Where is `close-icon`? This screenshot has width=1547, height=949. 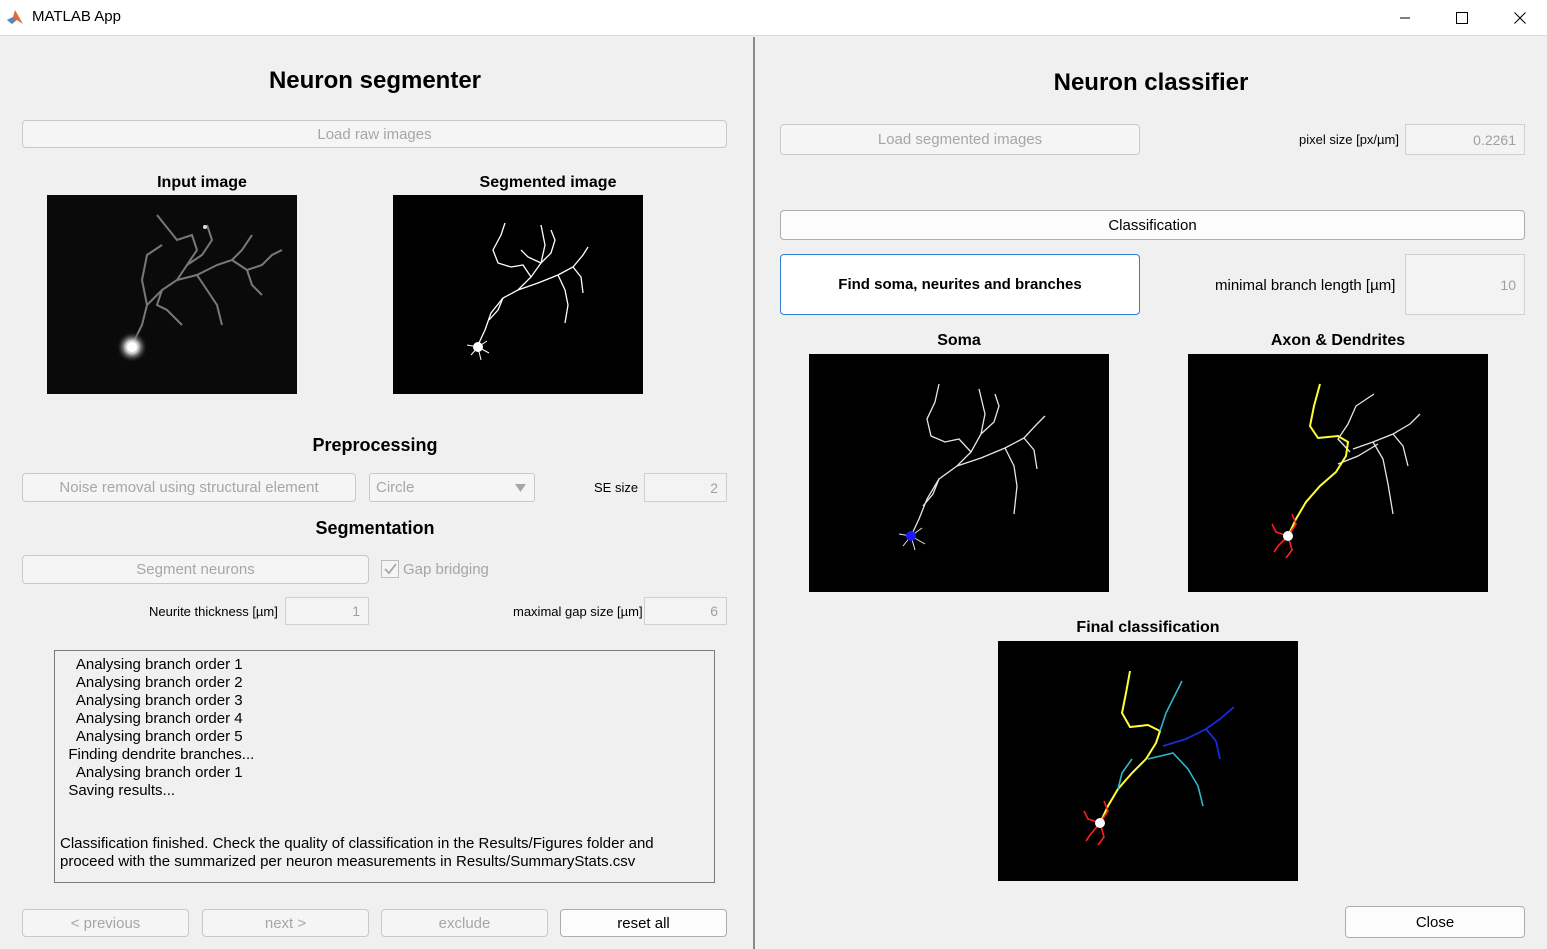
close-icon is located at coordinates (1520, 18).